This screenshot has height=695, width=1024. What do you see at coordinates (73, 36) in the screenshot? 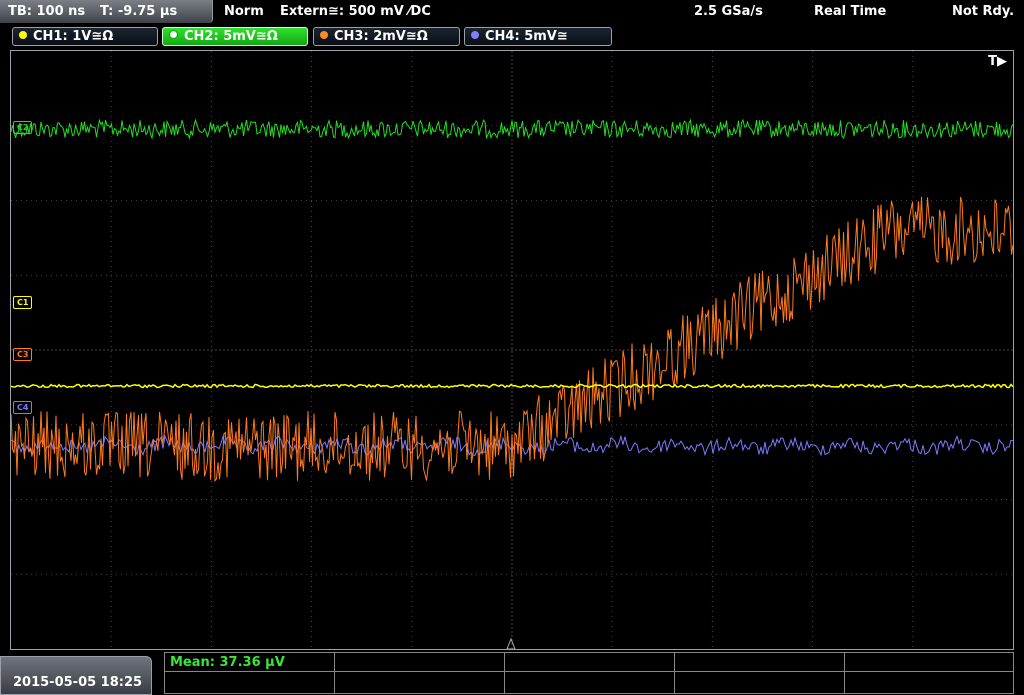
I see `channel-1-label: CH1: 1V≅Ω` at bounding box center [73, 36].